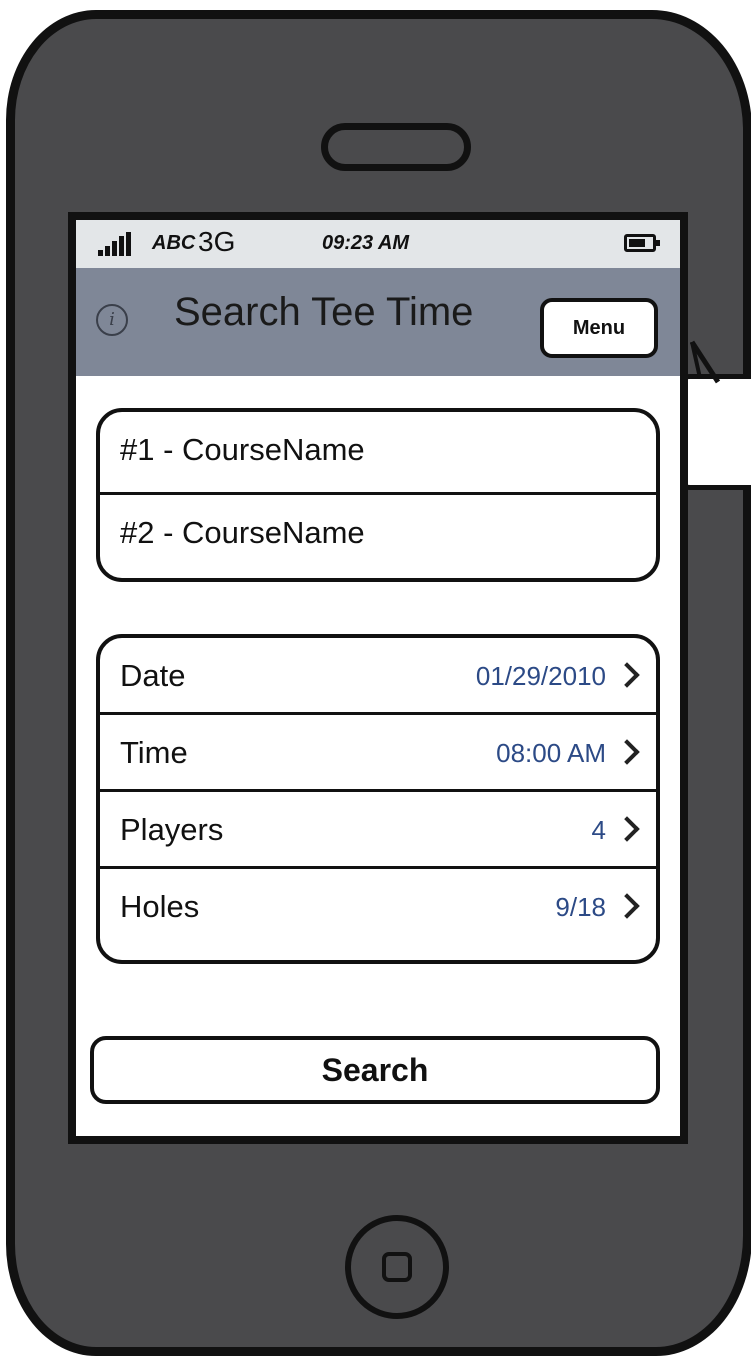 The height and width of the screenshot is (1362, 751). I want to click on network-type: 3G, so click(217, 241).